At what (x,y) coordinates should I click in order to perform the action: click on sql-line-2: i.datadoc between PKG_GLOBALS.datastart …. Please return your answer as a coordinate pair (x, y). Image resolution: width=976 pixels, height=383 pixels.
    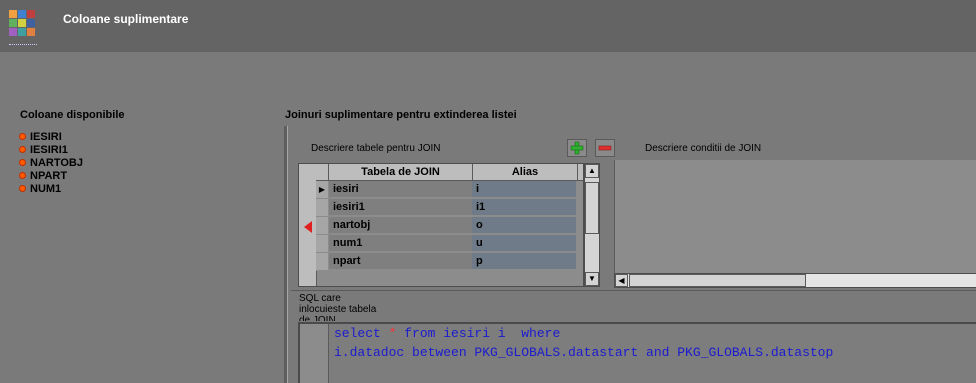
    Looking at the image, I should click on (584, 352).